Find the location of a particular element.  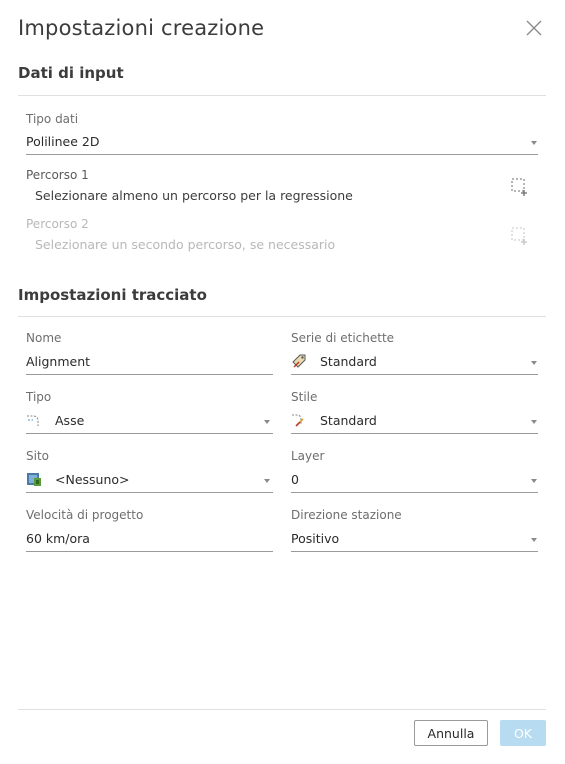

type-label: Tipo is located at coordinates (39, 397).